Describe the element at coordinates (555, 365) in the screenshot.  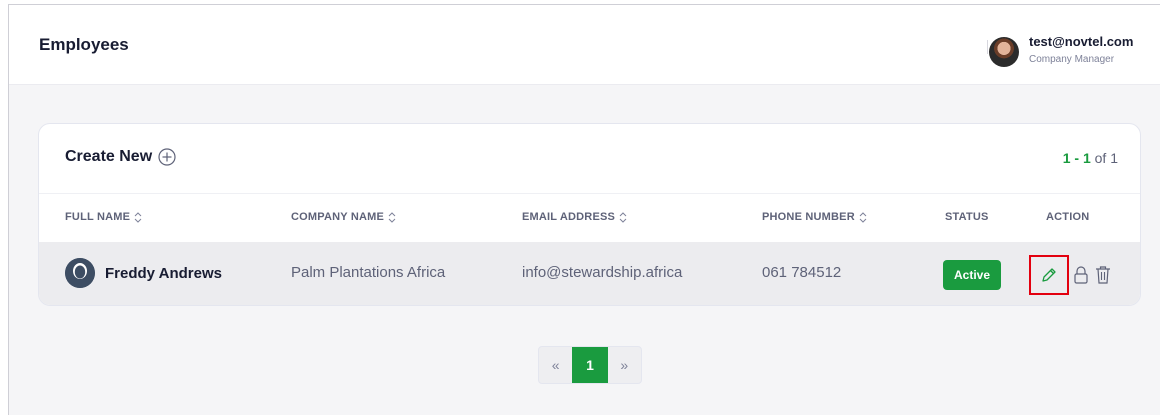
I see `pagination-prev: «` at that location.